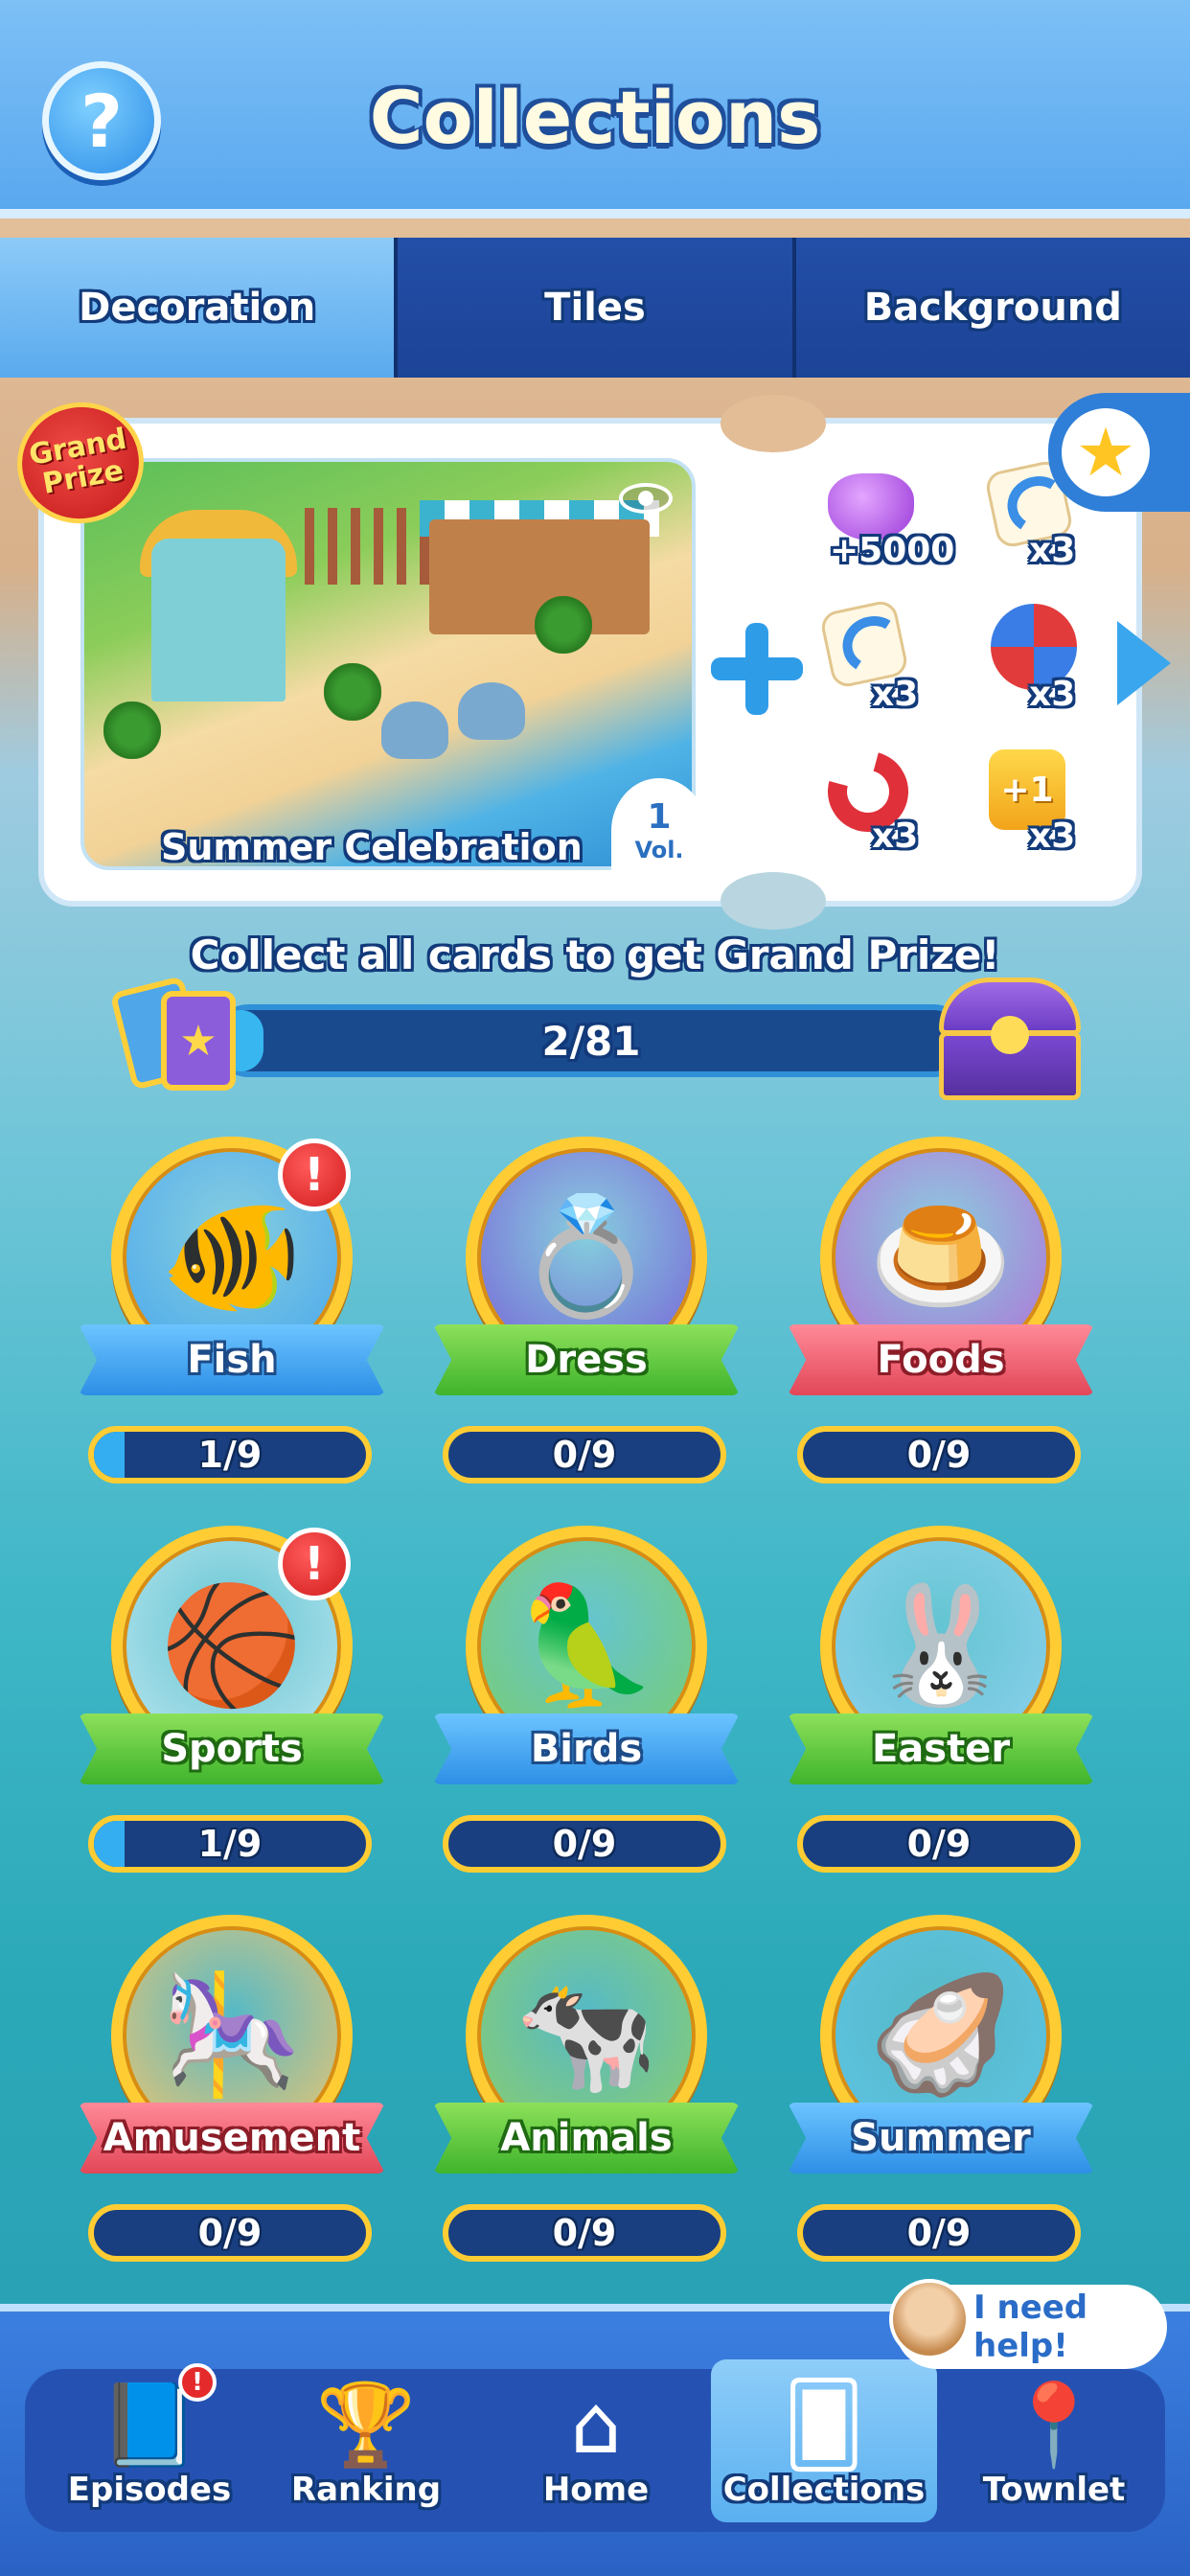  I want to click on collection-ribbon: Sports, so click(232, 1749).